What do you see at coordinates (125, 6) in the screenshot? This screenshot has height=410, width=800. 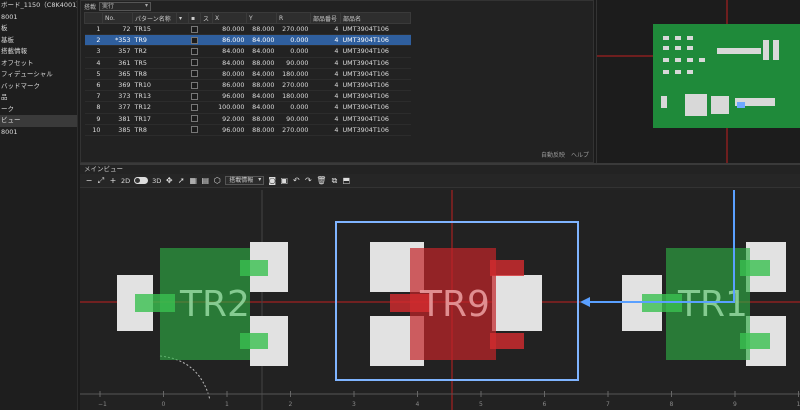 I see `mode-select: 実行` at bounding box center [125, 6].